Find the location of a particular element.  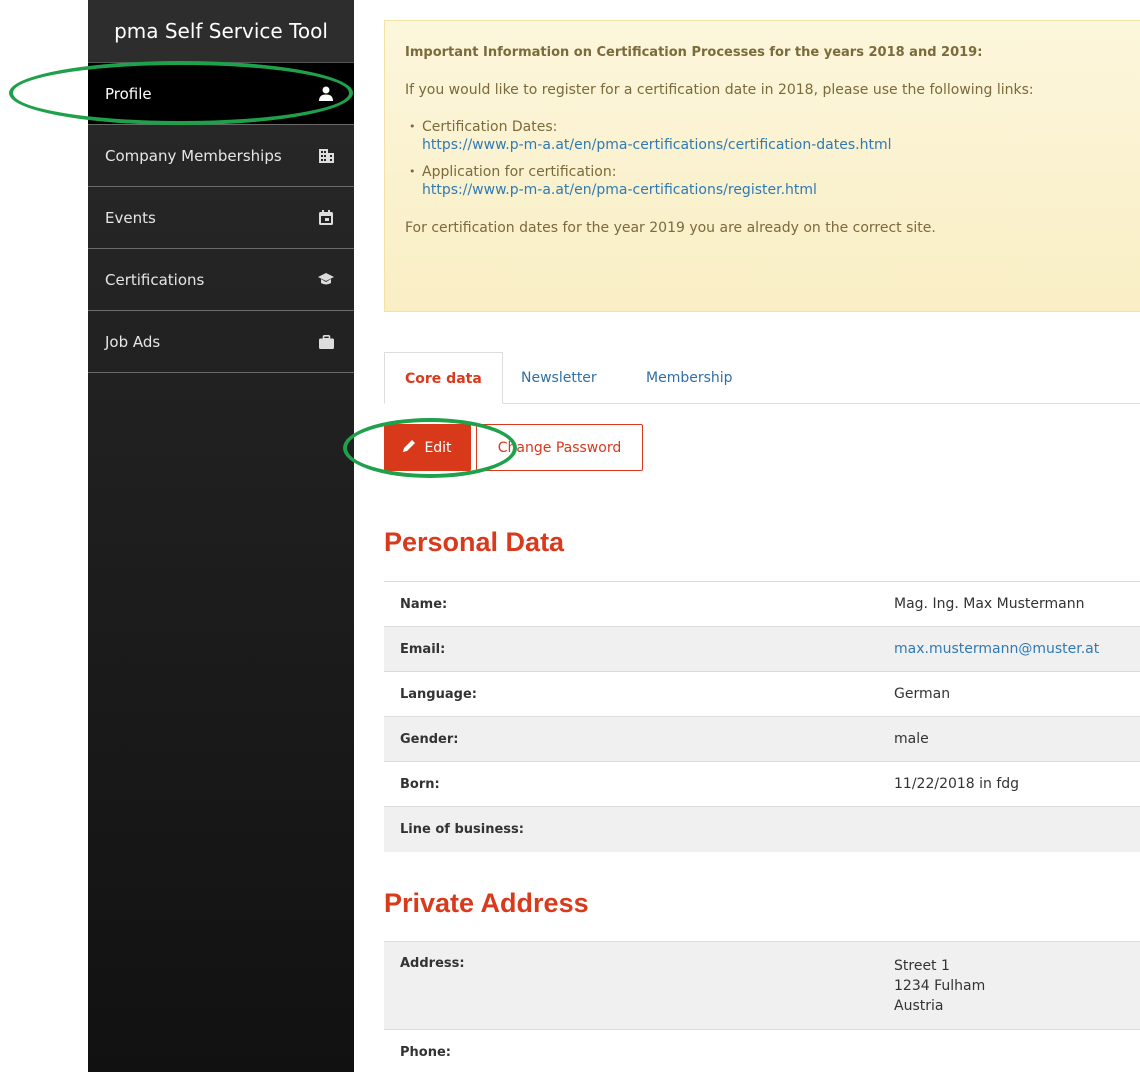

sidebar-item-profile: Profile is located at coordinates (221, 94).